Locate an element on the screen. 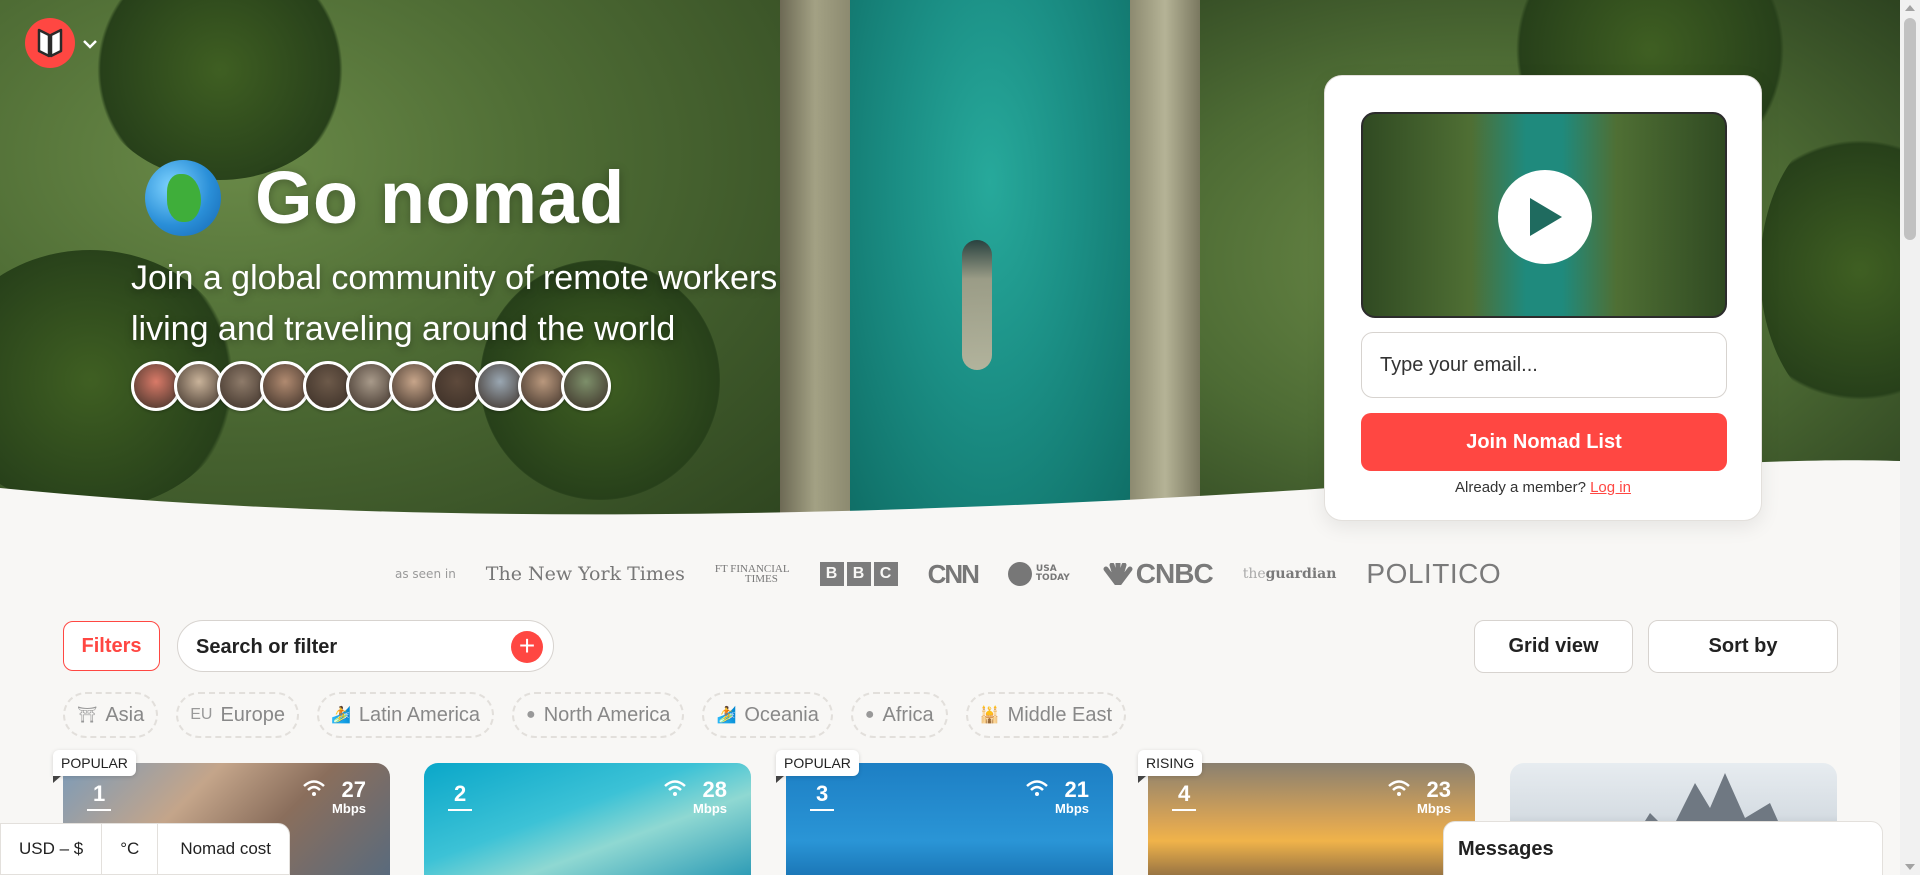  bbc-logo: B B C is located at coordinates (858, 574).